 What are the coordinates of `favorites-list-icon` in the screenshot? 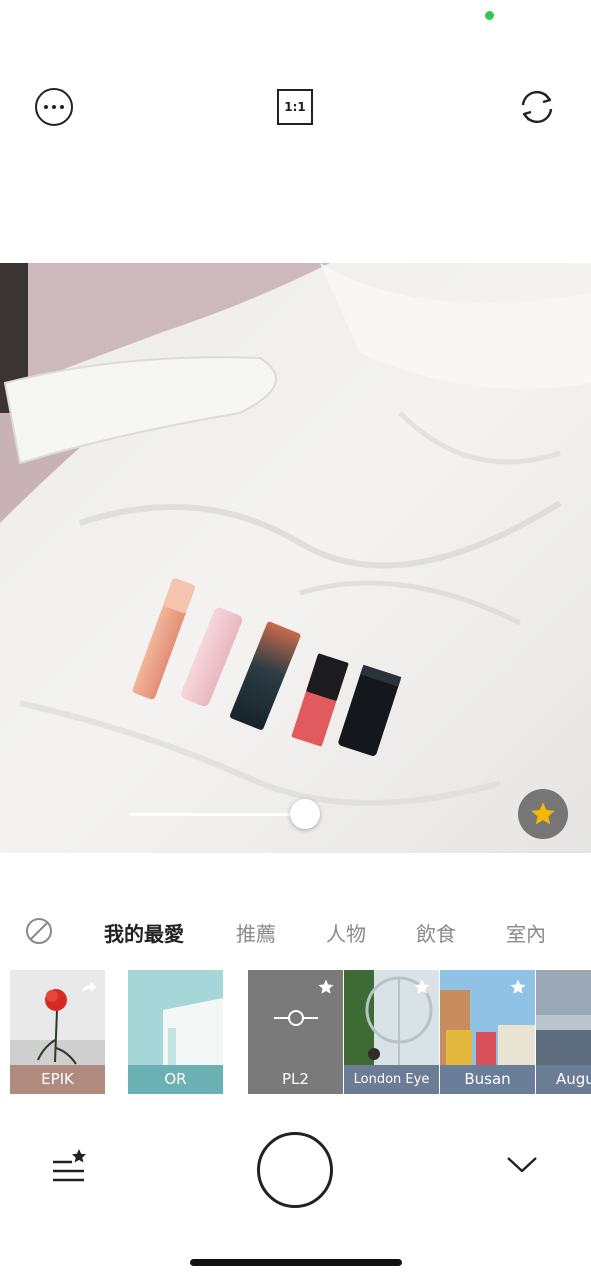 It's located at (70, 1166).